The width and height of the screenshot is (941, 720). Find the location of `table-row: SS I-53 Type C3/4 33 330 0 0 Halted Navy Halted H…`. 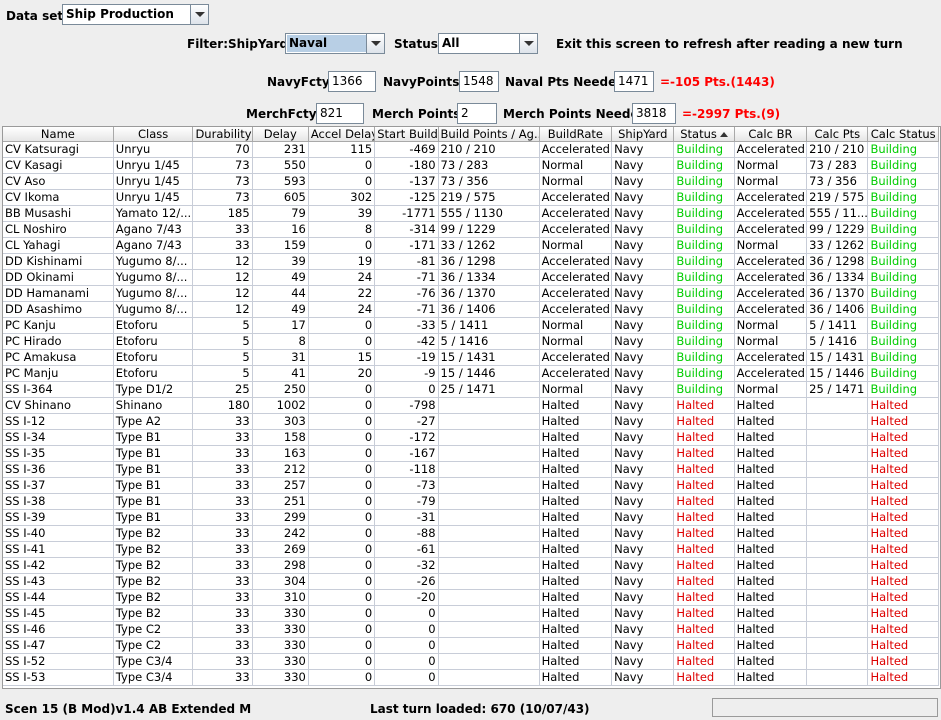

table-row: SS I-53 Type C3/4 33 330 0 0 Halted Navy Halted H… is located at coordinates (471, 677).